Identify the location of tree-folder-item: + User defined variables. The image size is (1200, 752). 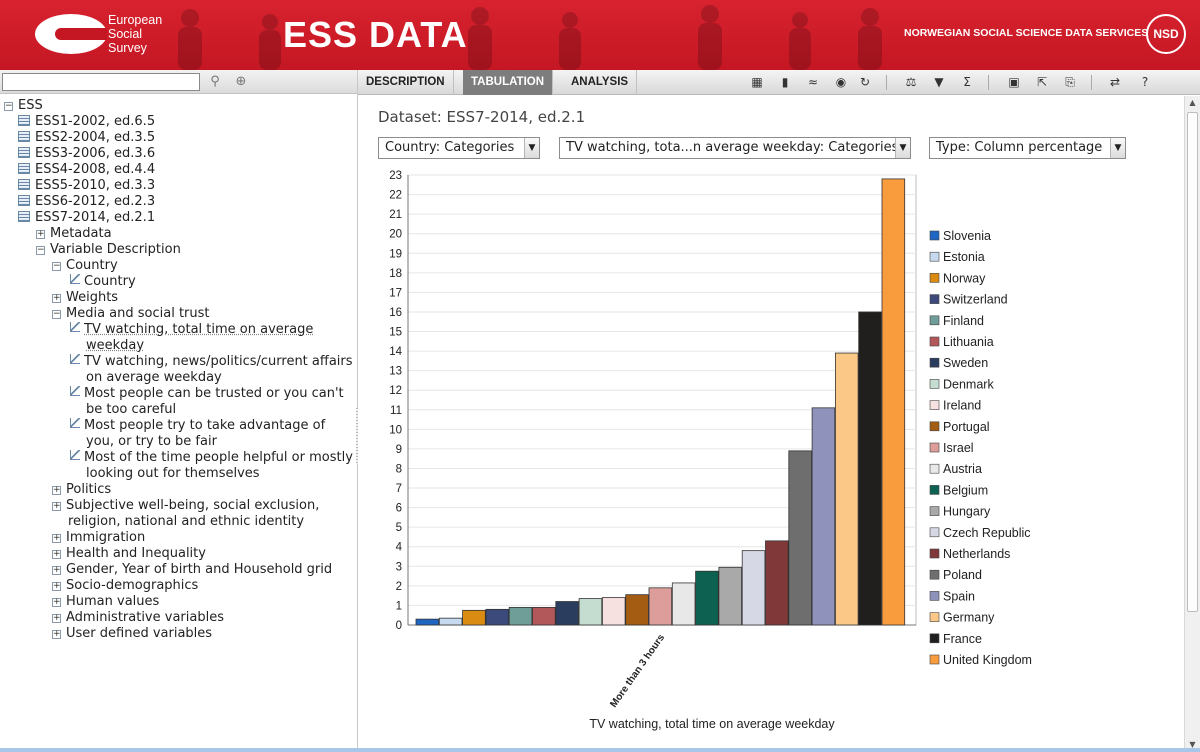
(132, 634).